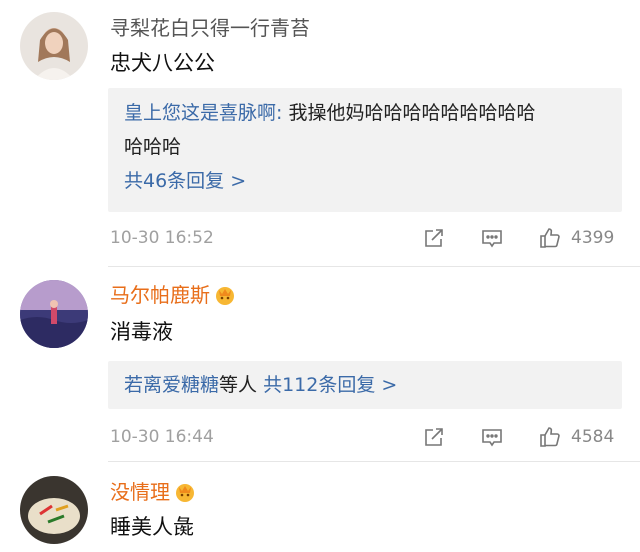 The height and width of the screenshot is (552, 640). I want to click on comment-text: 消毒液, so click(141, 332).